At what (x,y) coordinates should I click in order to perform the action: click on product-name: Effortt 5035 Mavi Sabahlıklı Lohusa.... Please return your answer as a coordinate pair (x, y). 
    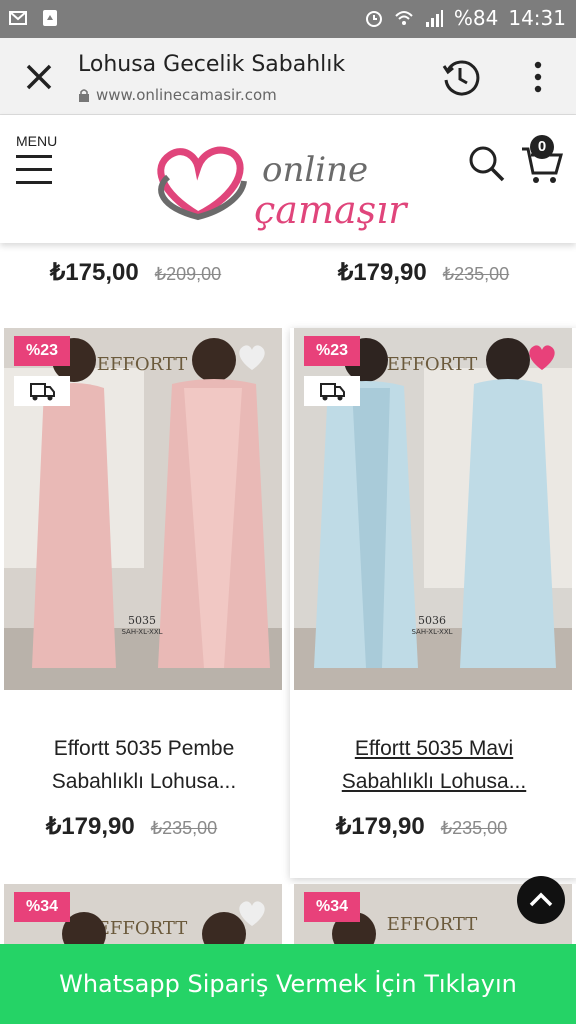
    Looking at the image, I should click on (433, 765).